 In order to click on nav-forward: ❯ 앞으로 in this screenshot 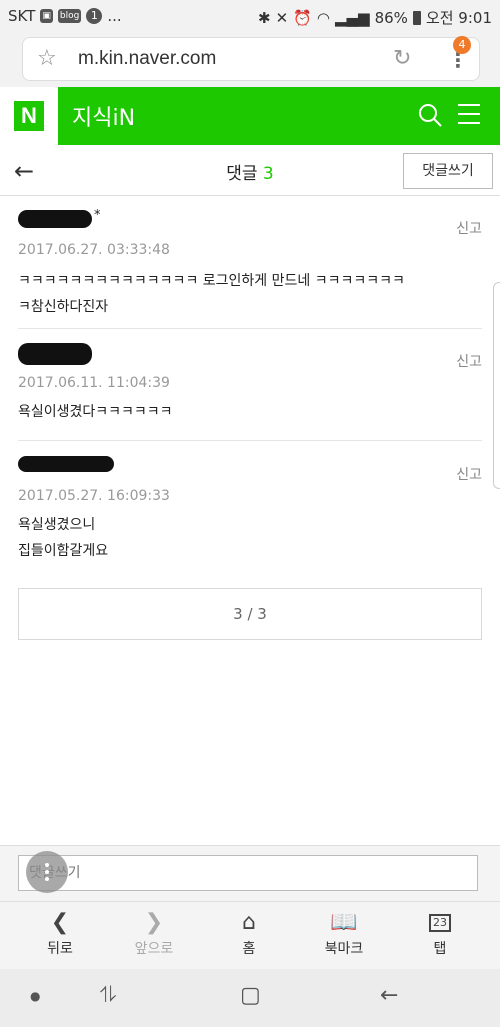, I will do `click(154, 933)`.